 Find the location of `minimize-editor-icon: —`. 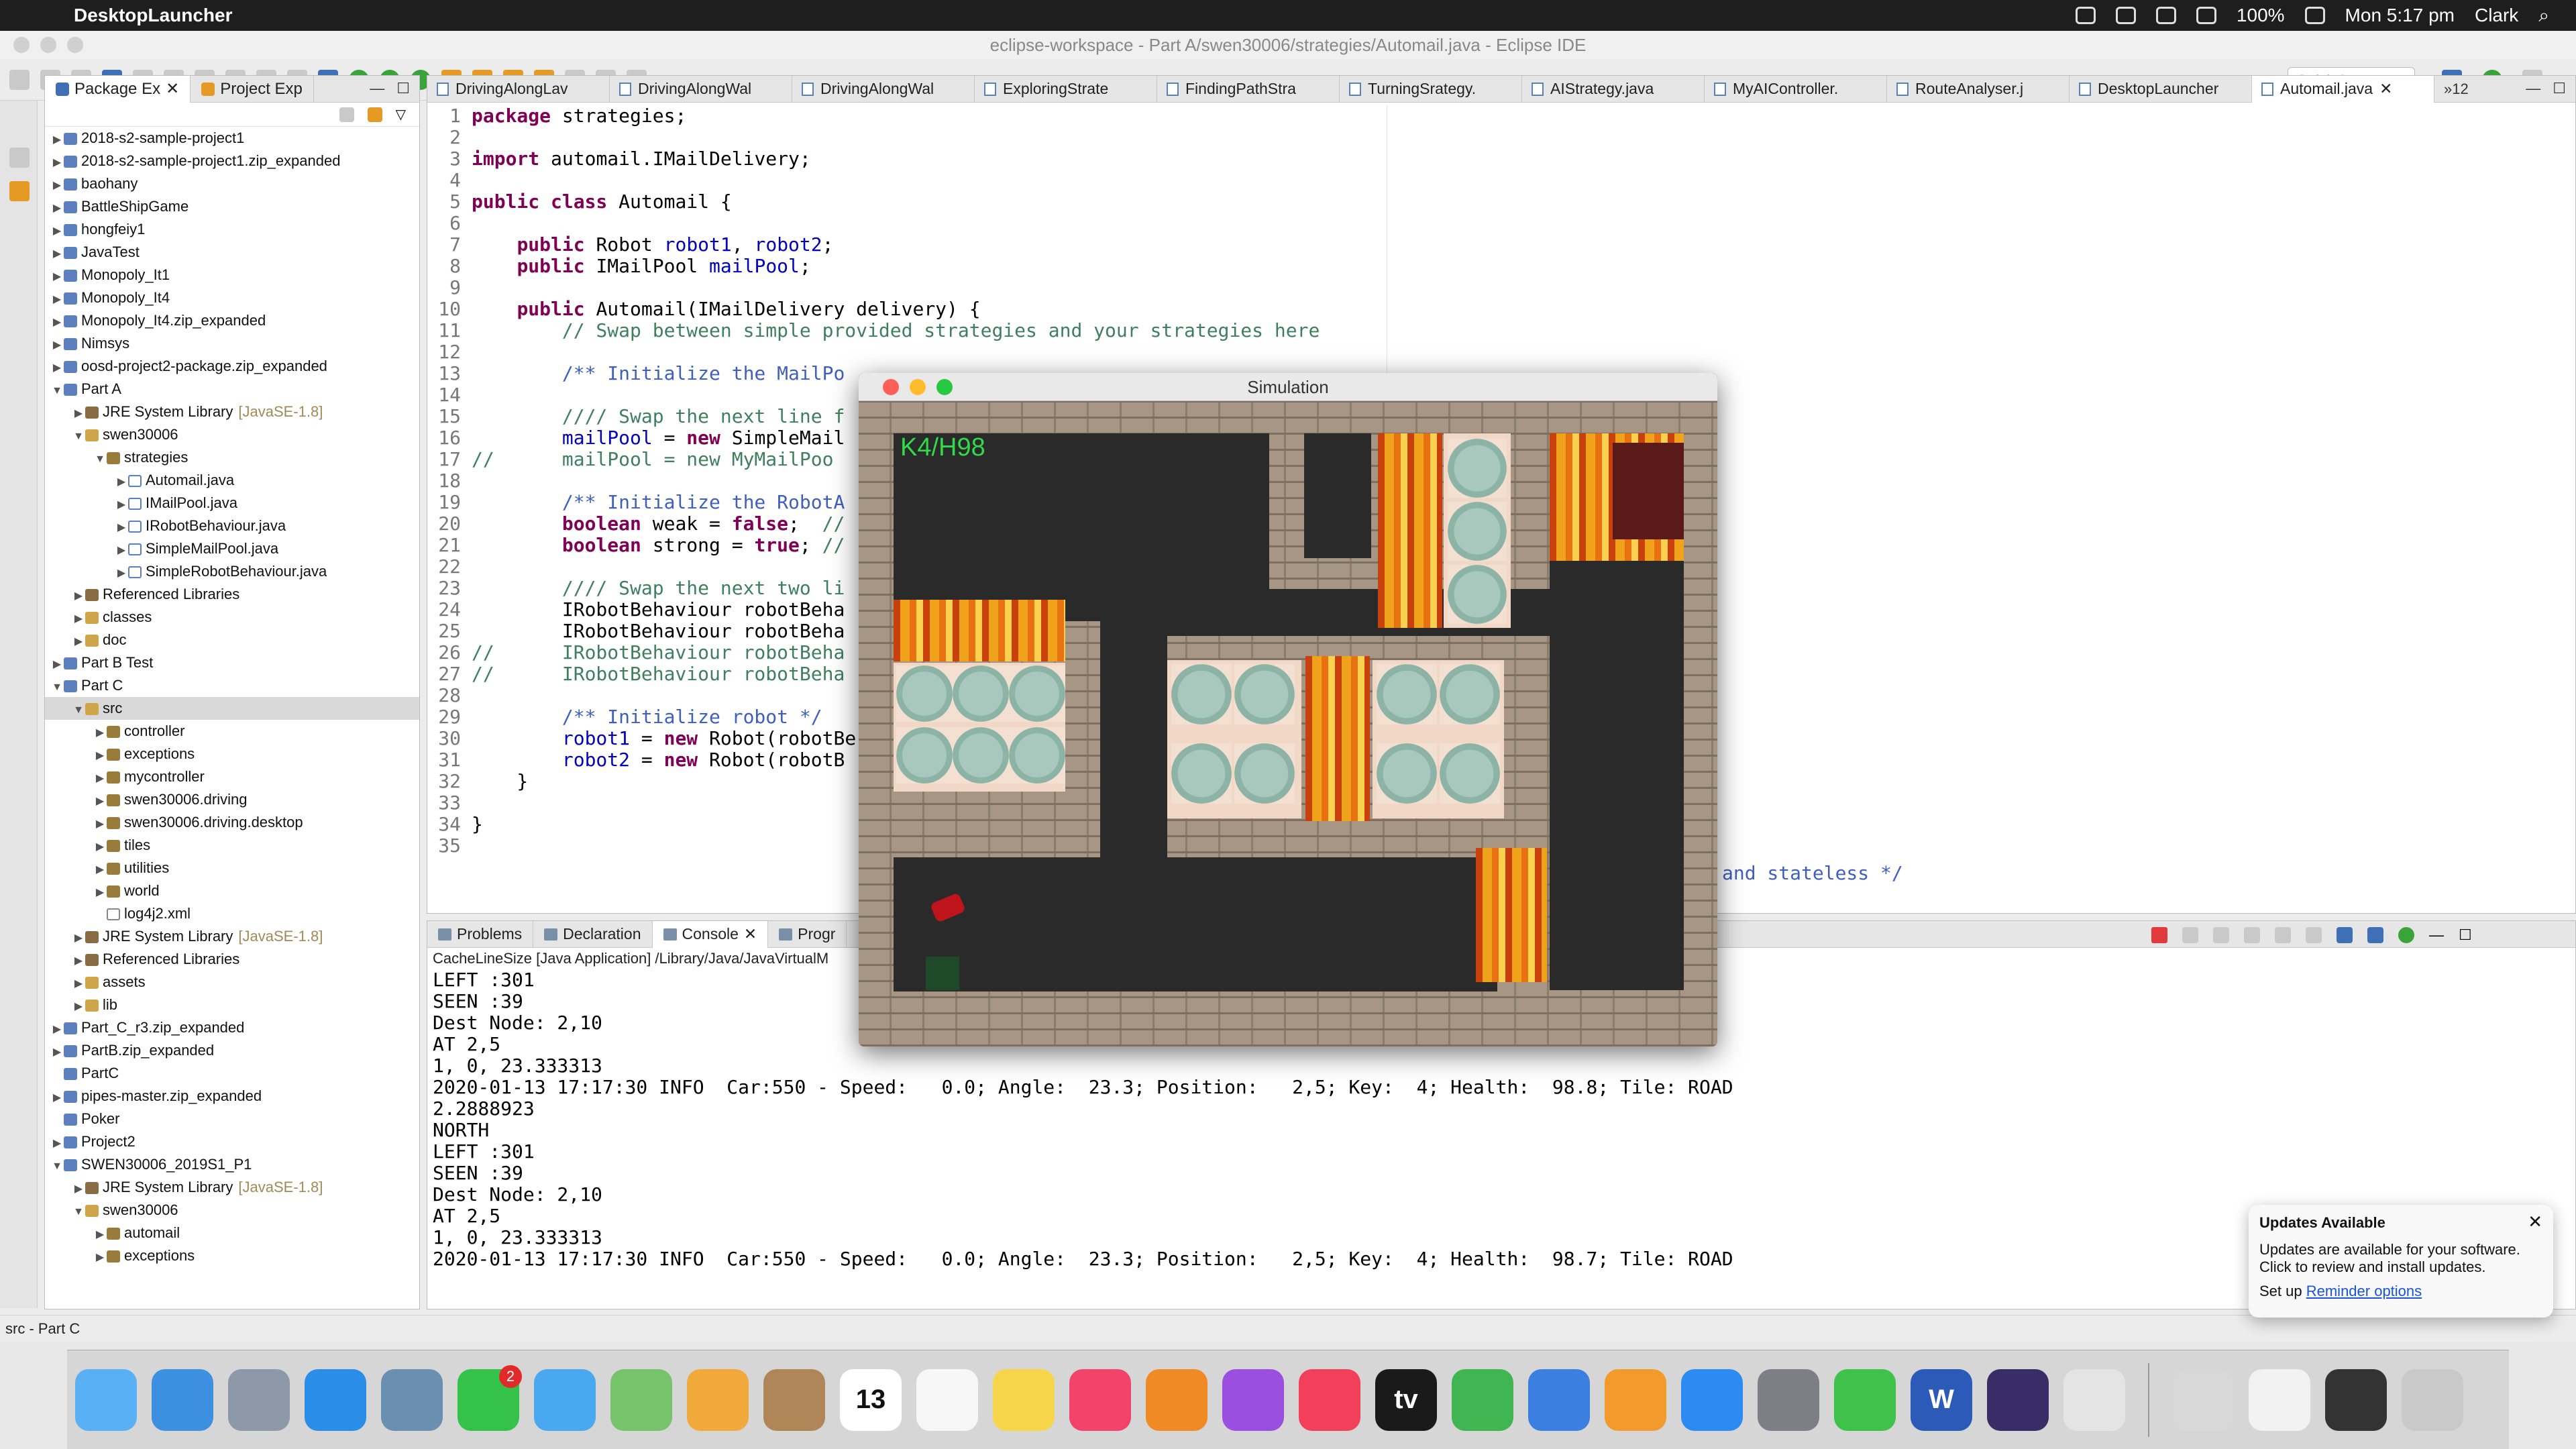

minimize-editor-icon: — is located at coordinates (2533, 88).